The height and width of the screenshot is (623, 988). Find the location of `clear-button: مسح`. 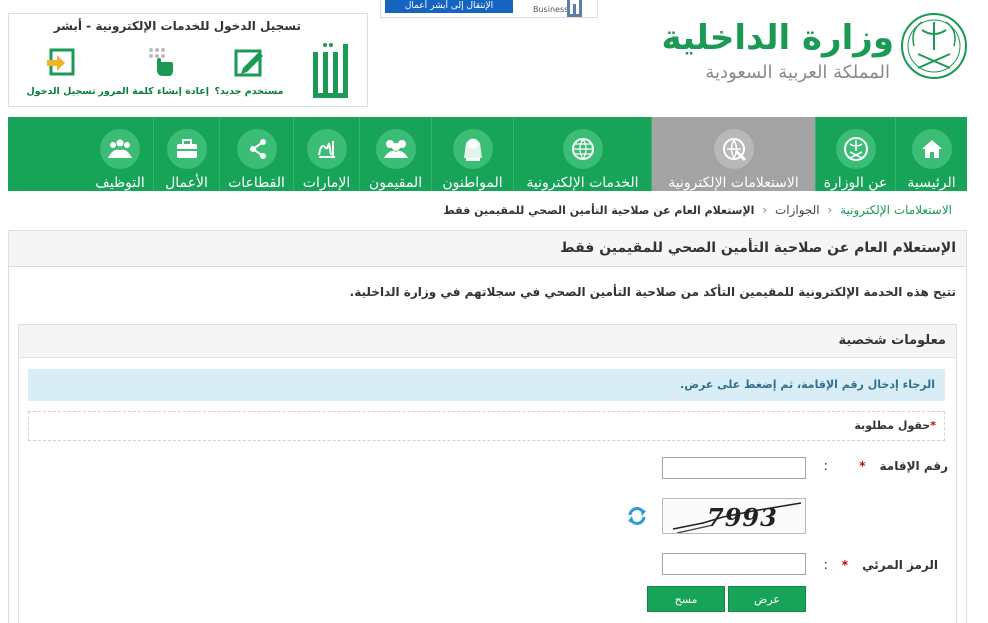

clear-button: مسح is located at coordinates (686, 599).